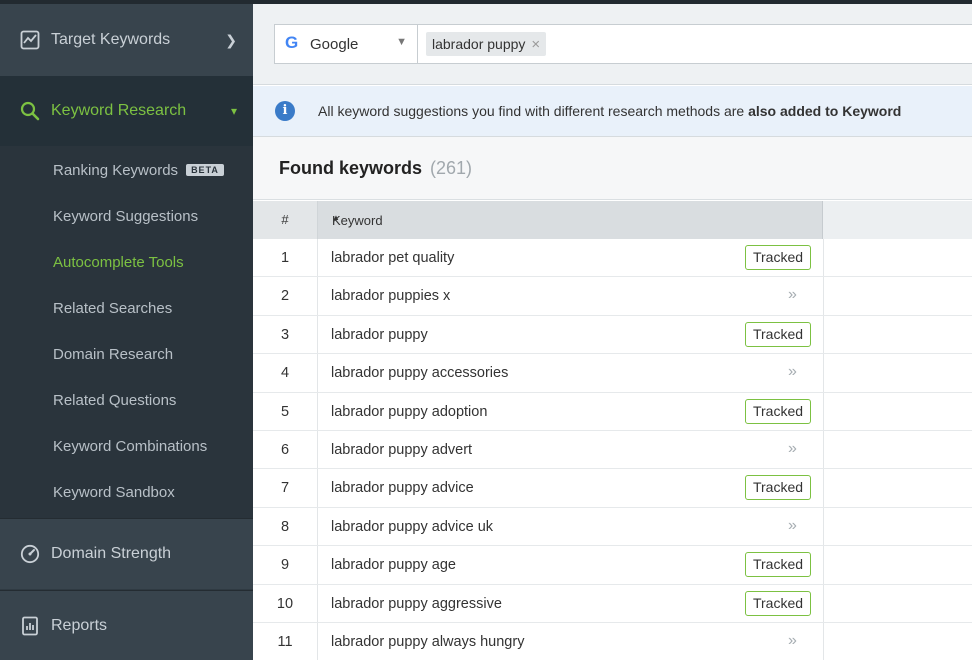  Describe the element at coordinates (130, 446) in the screenshot. I see `sidebar-item-keyword-combinations: Keyword Combinations` at that location.